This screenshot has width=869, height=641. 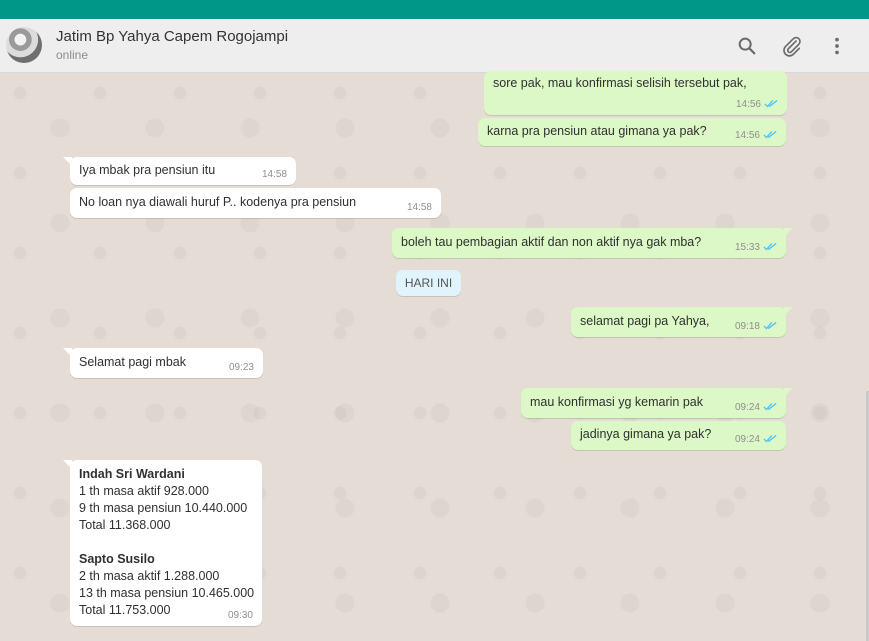 I want to click on message-text: jadinya gimana ya pak?, so click(x=646, y=434).